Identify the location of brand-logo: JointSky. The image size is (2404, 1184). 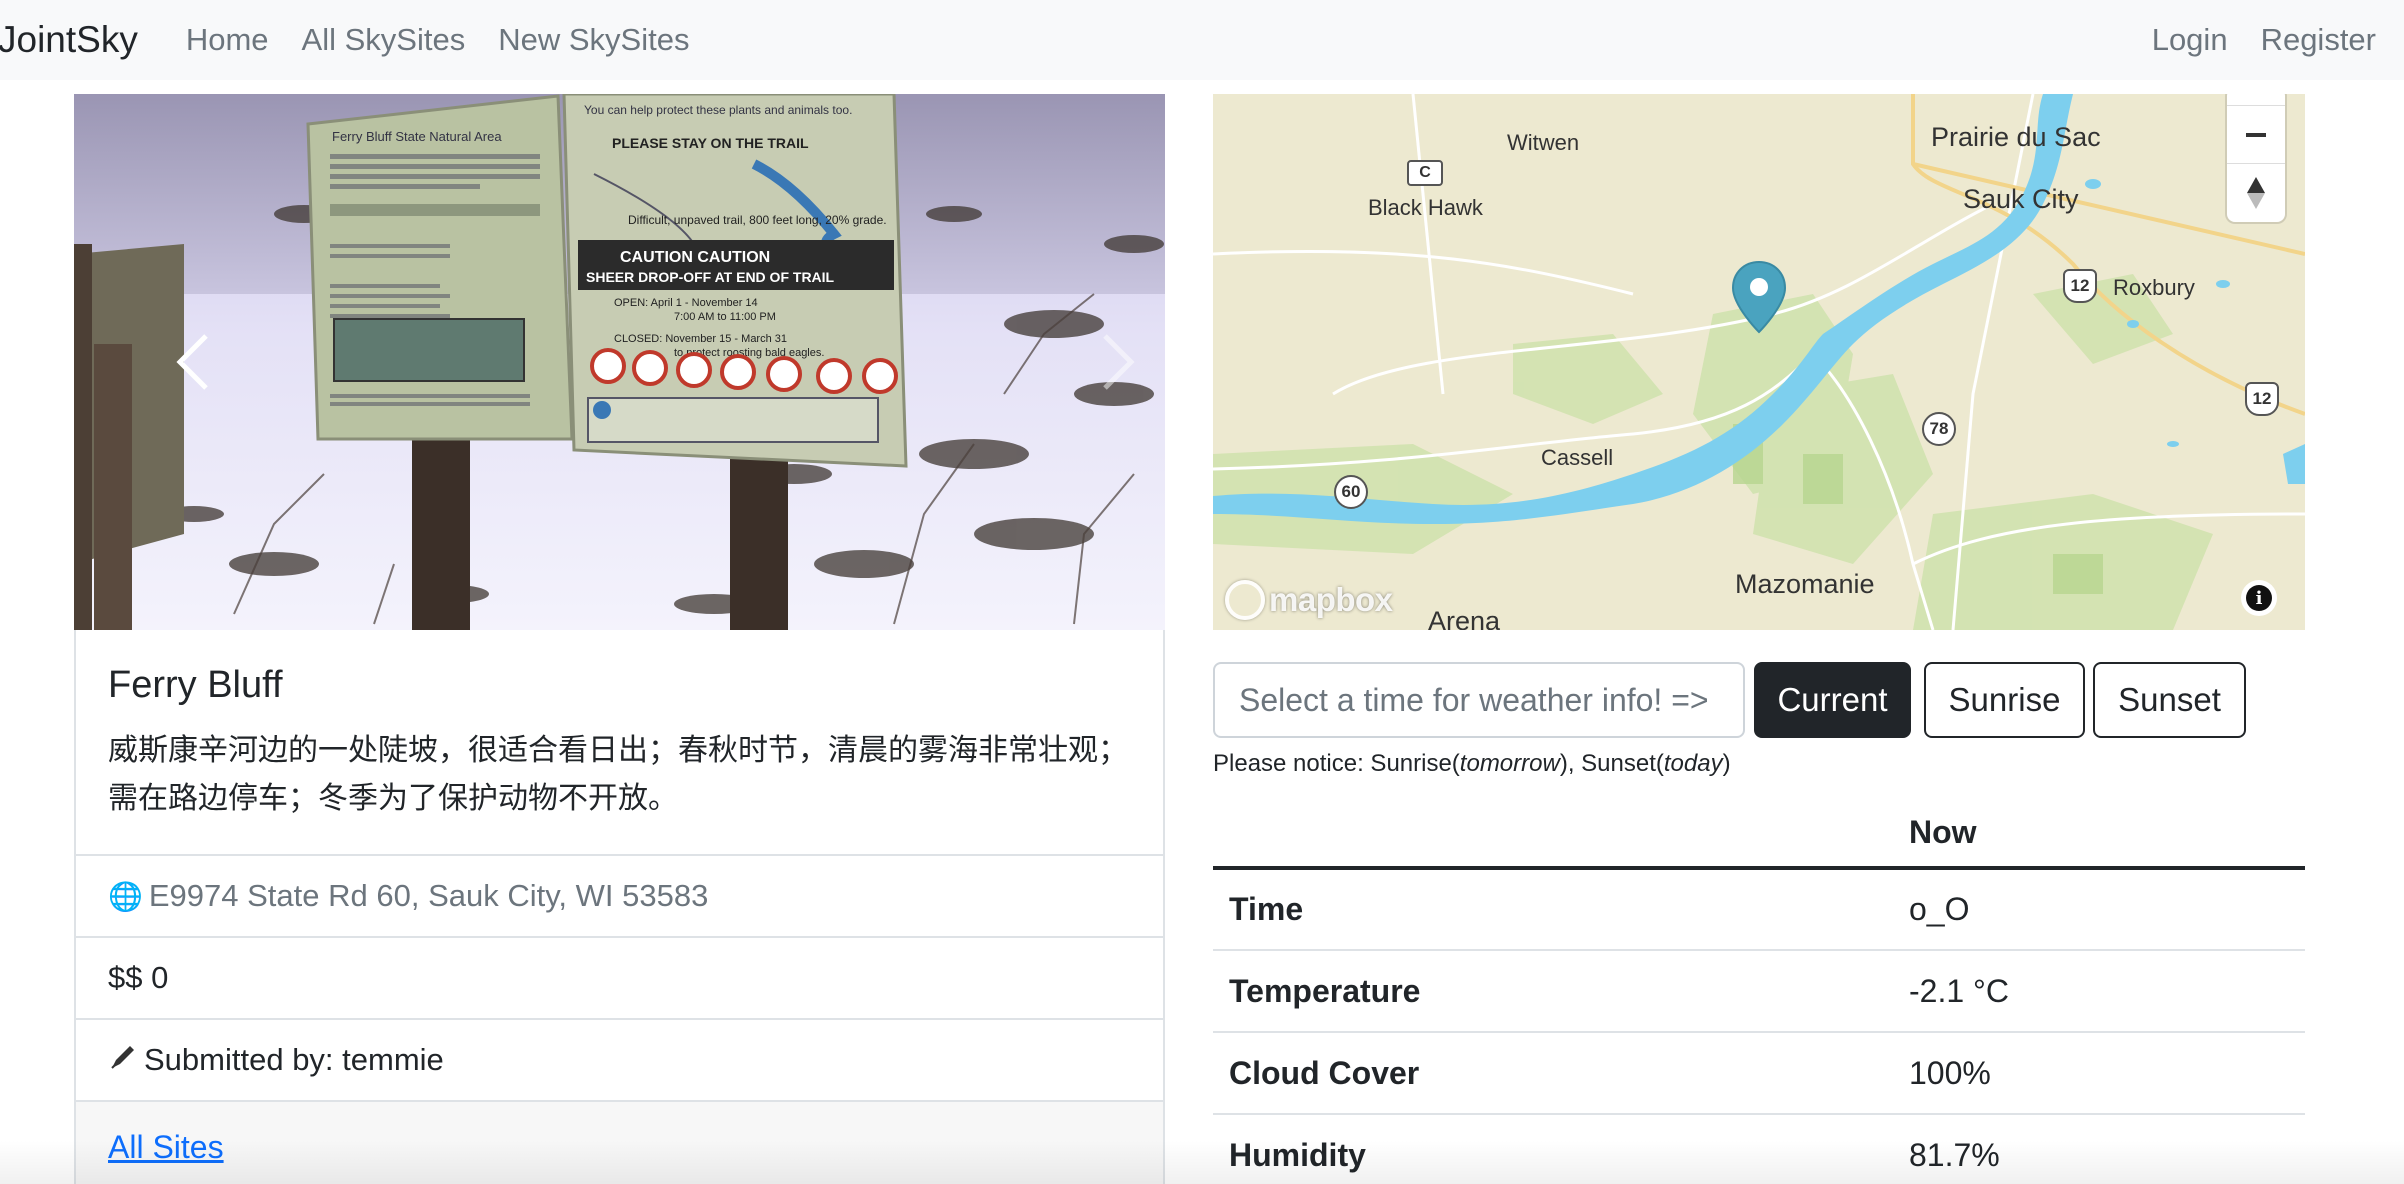
(69, 40).